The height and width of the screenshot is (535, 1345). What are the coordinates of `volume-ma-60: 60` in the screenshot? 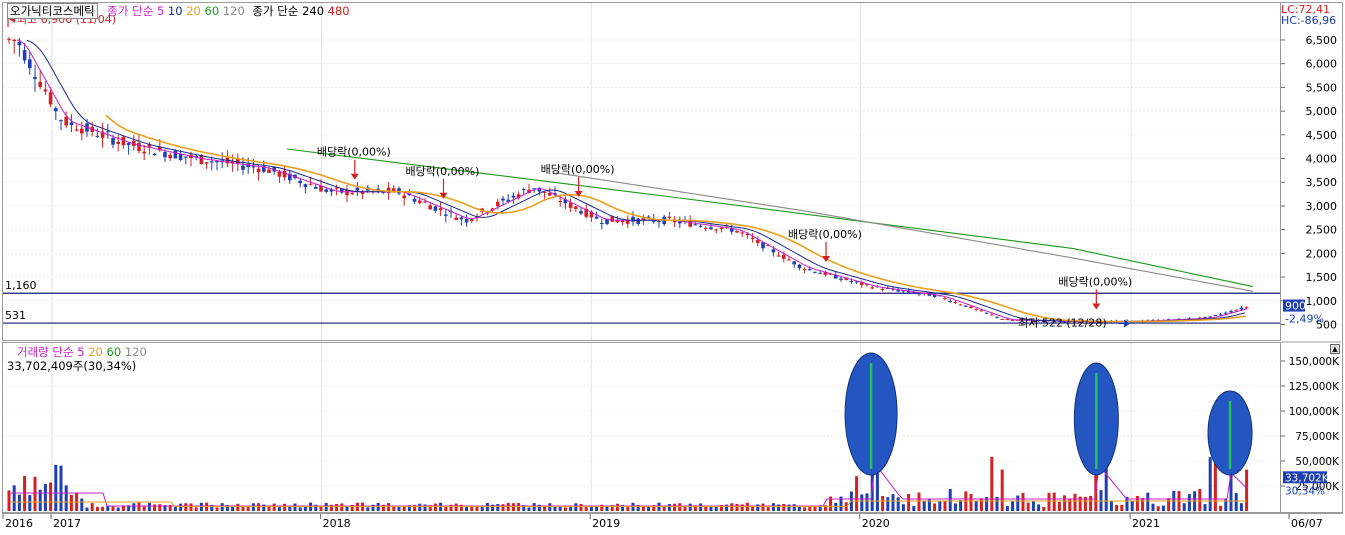 It's located at (114, 352).